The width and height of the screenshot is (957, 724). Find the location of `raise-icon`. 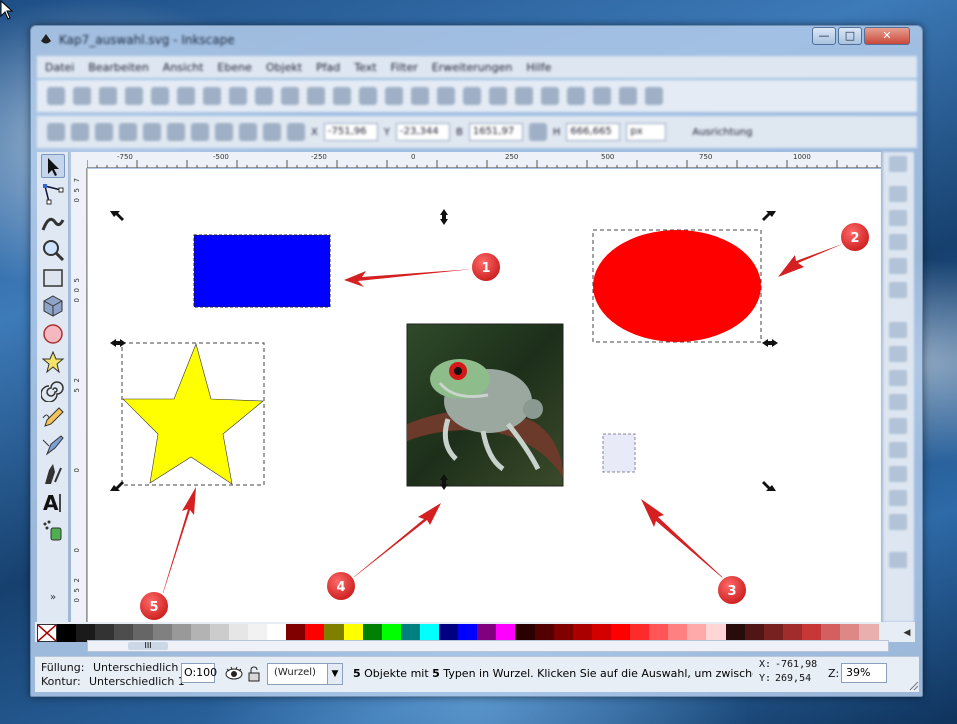

raise-icon is located at coordinates (248, 132).